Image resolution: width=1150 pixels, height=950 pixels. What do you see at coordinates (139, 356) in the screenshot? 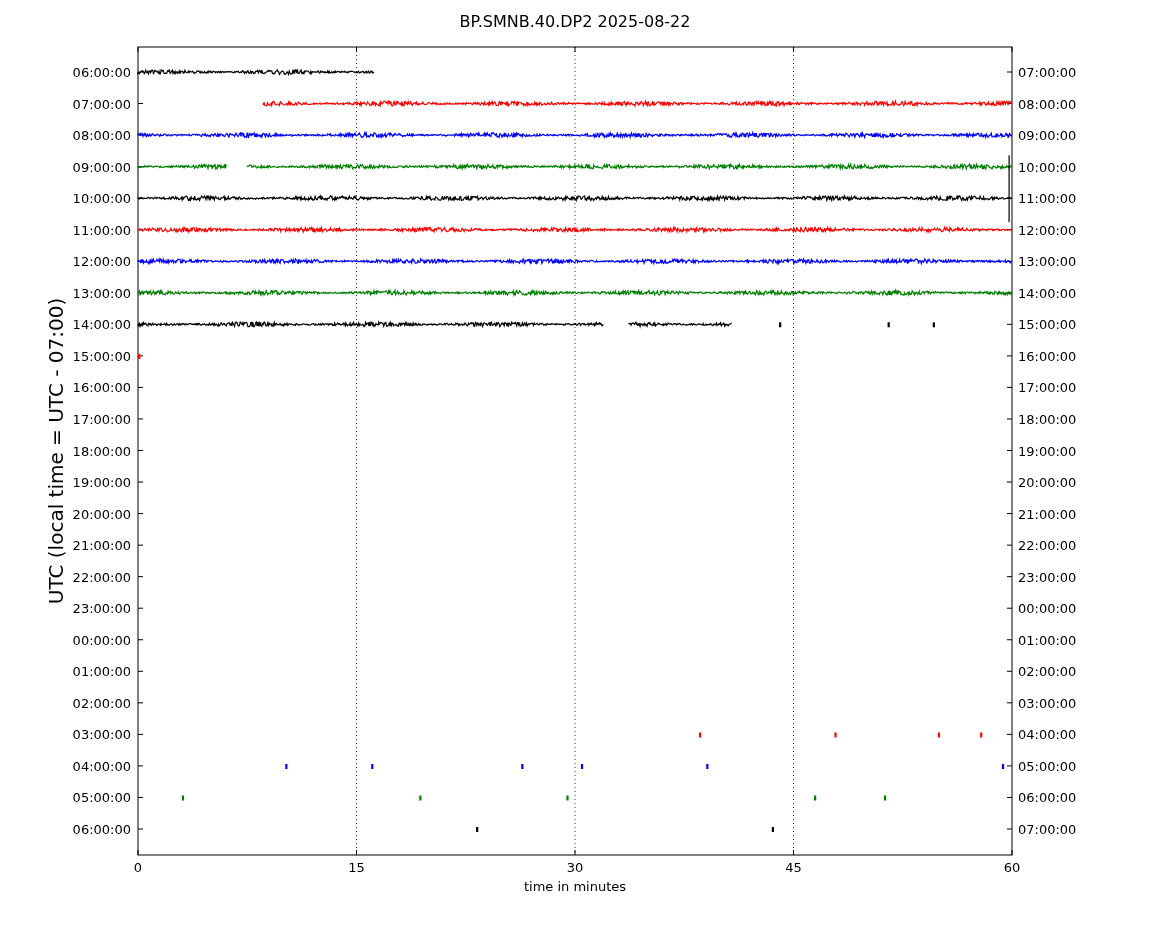
I see `seismic-trace` at bounding box center [139, 356].